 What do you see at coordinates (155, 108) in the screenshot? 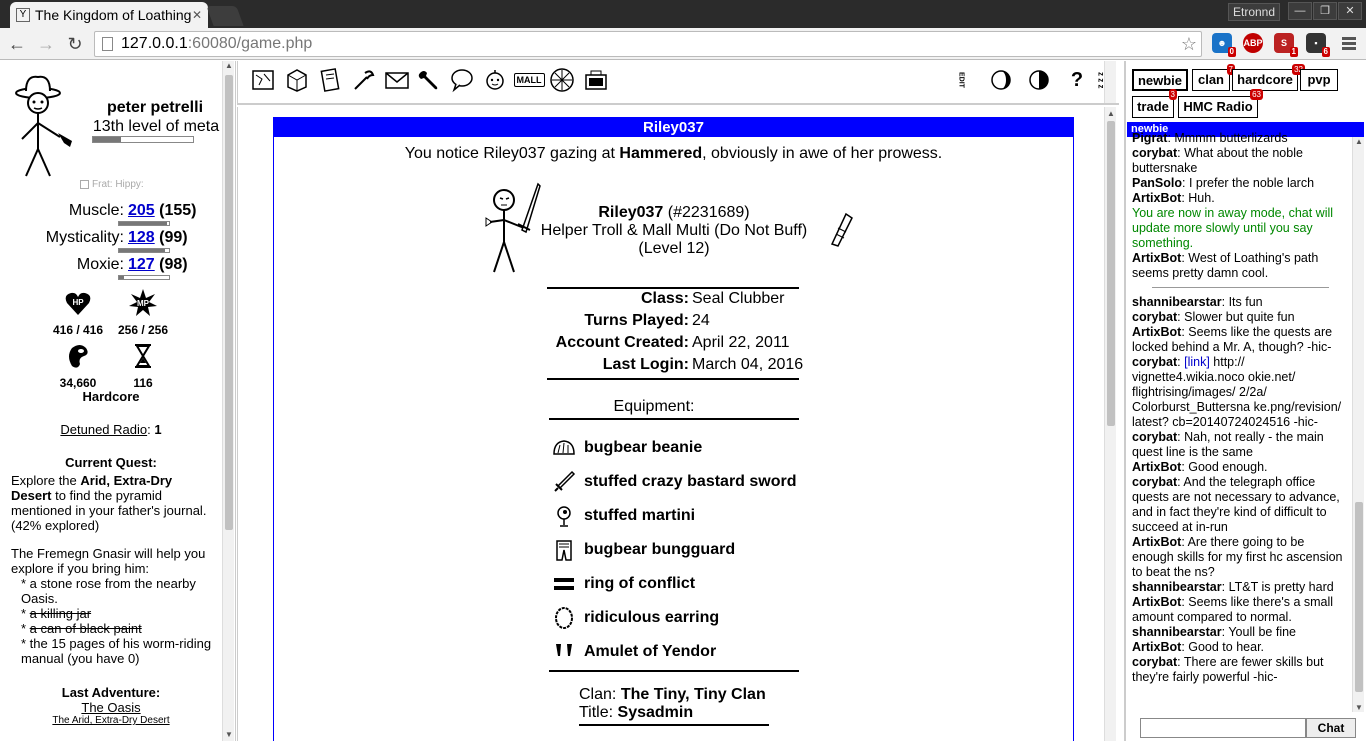
I see `character-name: peter petrelli` at bounding box center [155, 108].